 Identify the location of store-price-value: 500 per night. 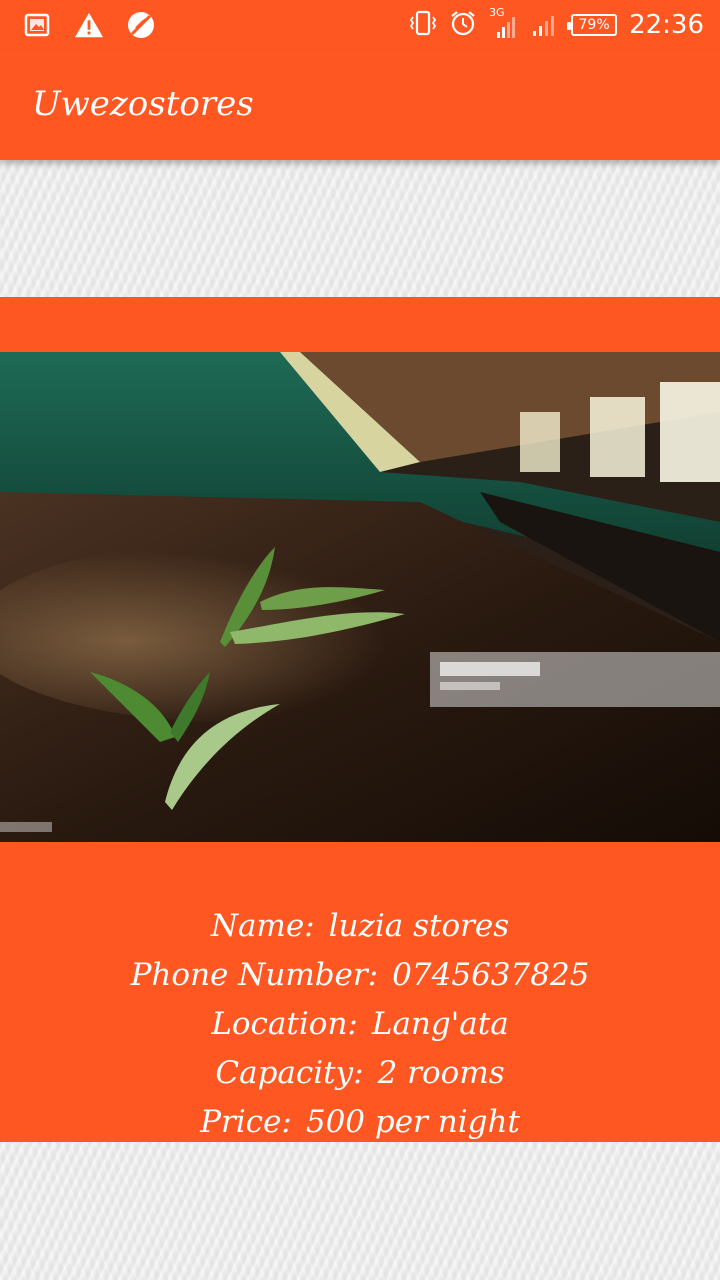
(412, 1122).